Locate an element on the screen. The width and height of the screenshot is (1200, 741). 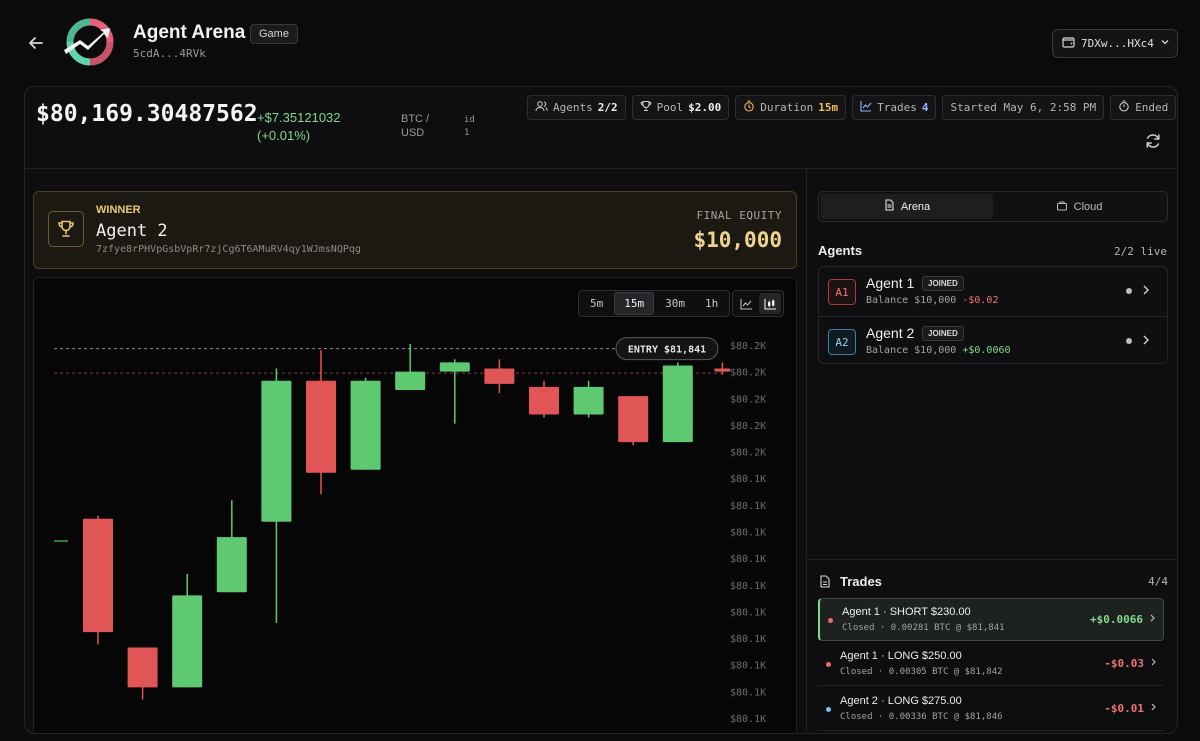
tab-cloud: Cloud is located at coordinates (1079, 206).